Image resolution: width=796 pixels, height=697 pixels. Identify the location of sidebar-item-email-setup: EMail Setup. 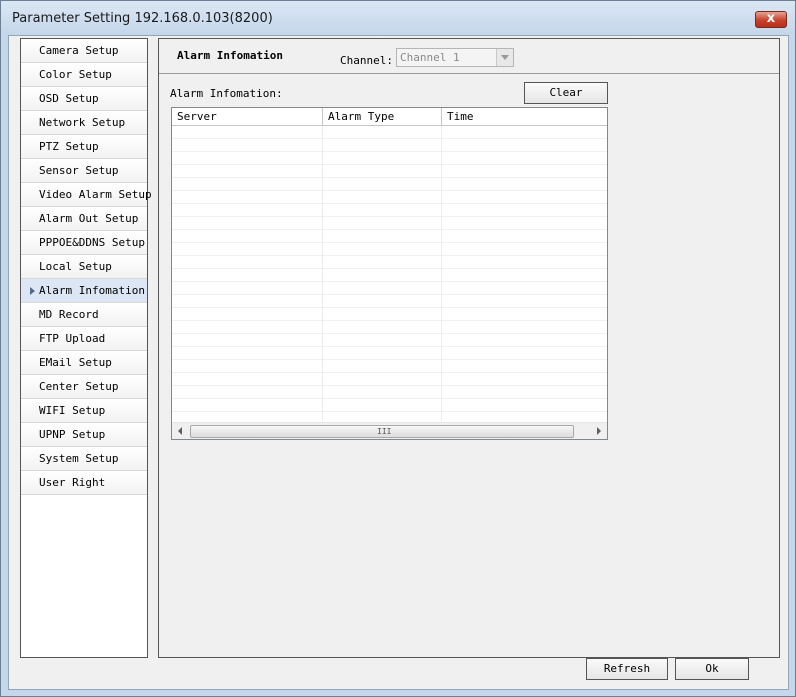
(84, 363).